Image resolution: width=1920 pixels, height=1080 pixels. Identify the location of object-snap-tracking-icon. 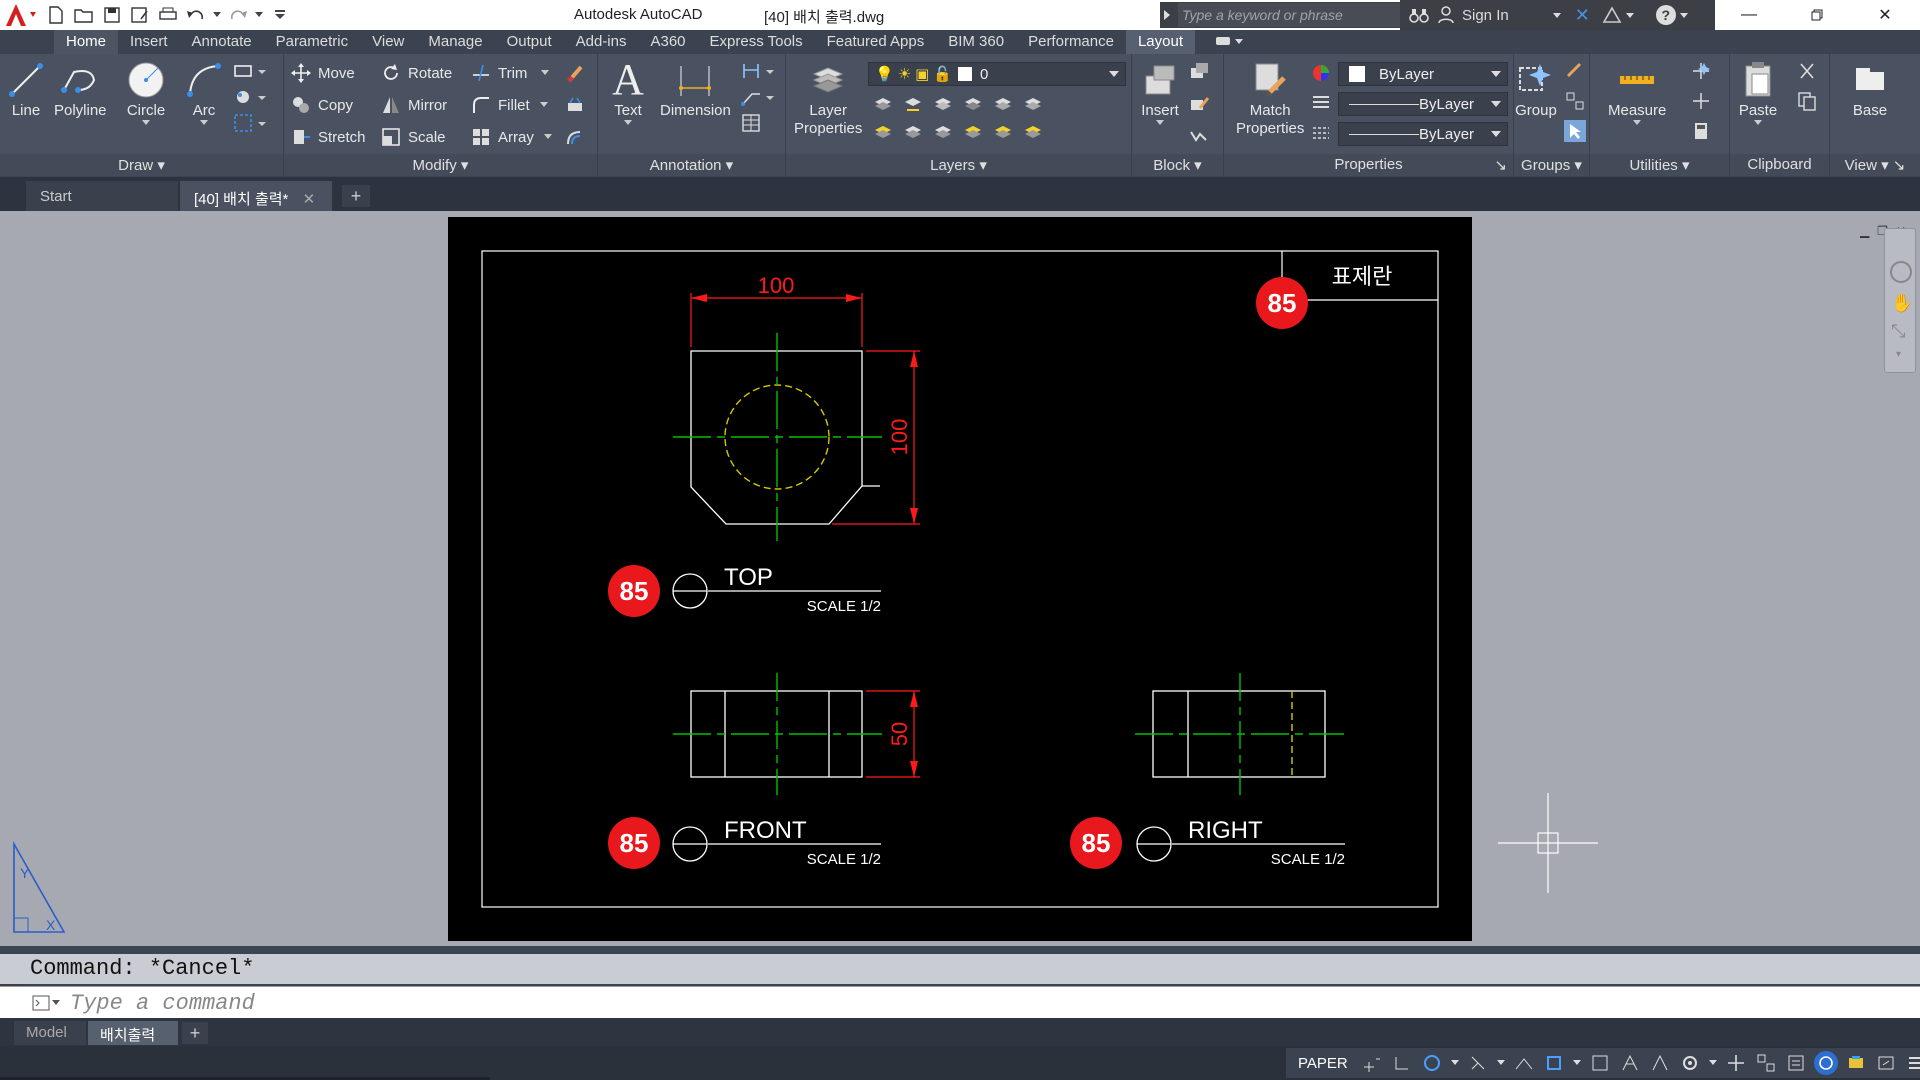
(1478, 1063).